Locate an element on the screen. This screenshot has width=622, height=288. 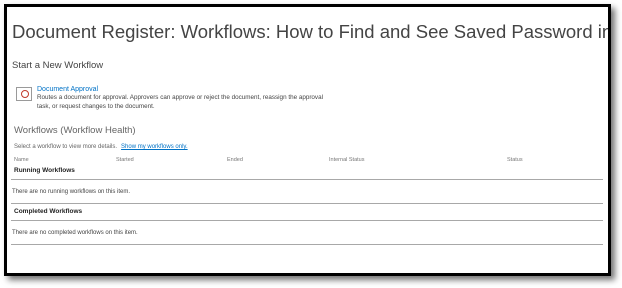
column-header-status: Status is located at coordinates (515, 160).